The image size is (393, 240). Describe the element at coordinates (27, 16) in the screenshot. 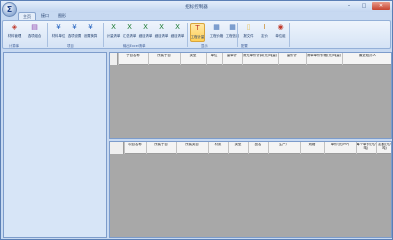

I see `tab-home: 主页` at that location.